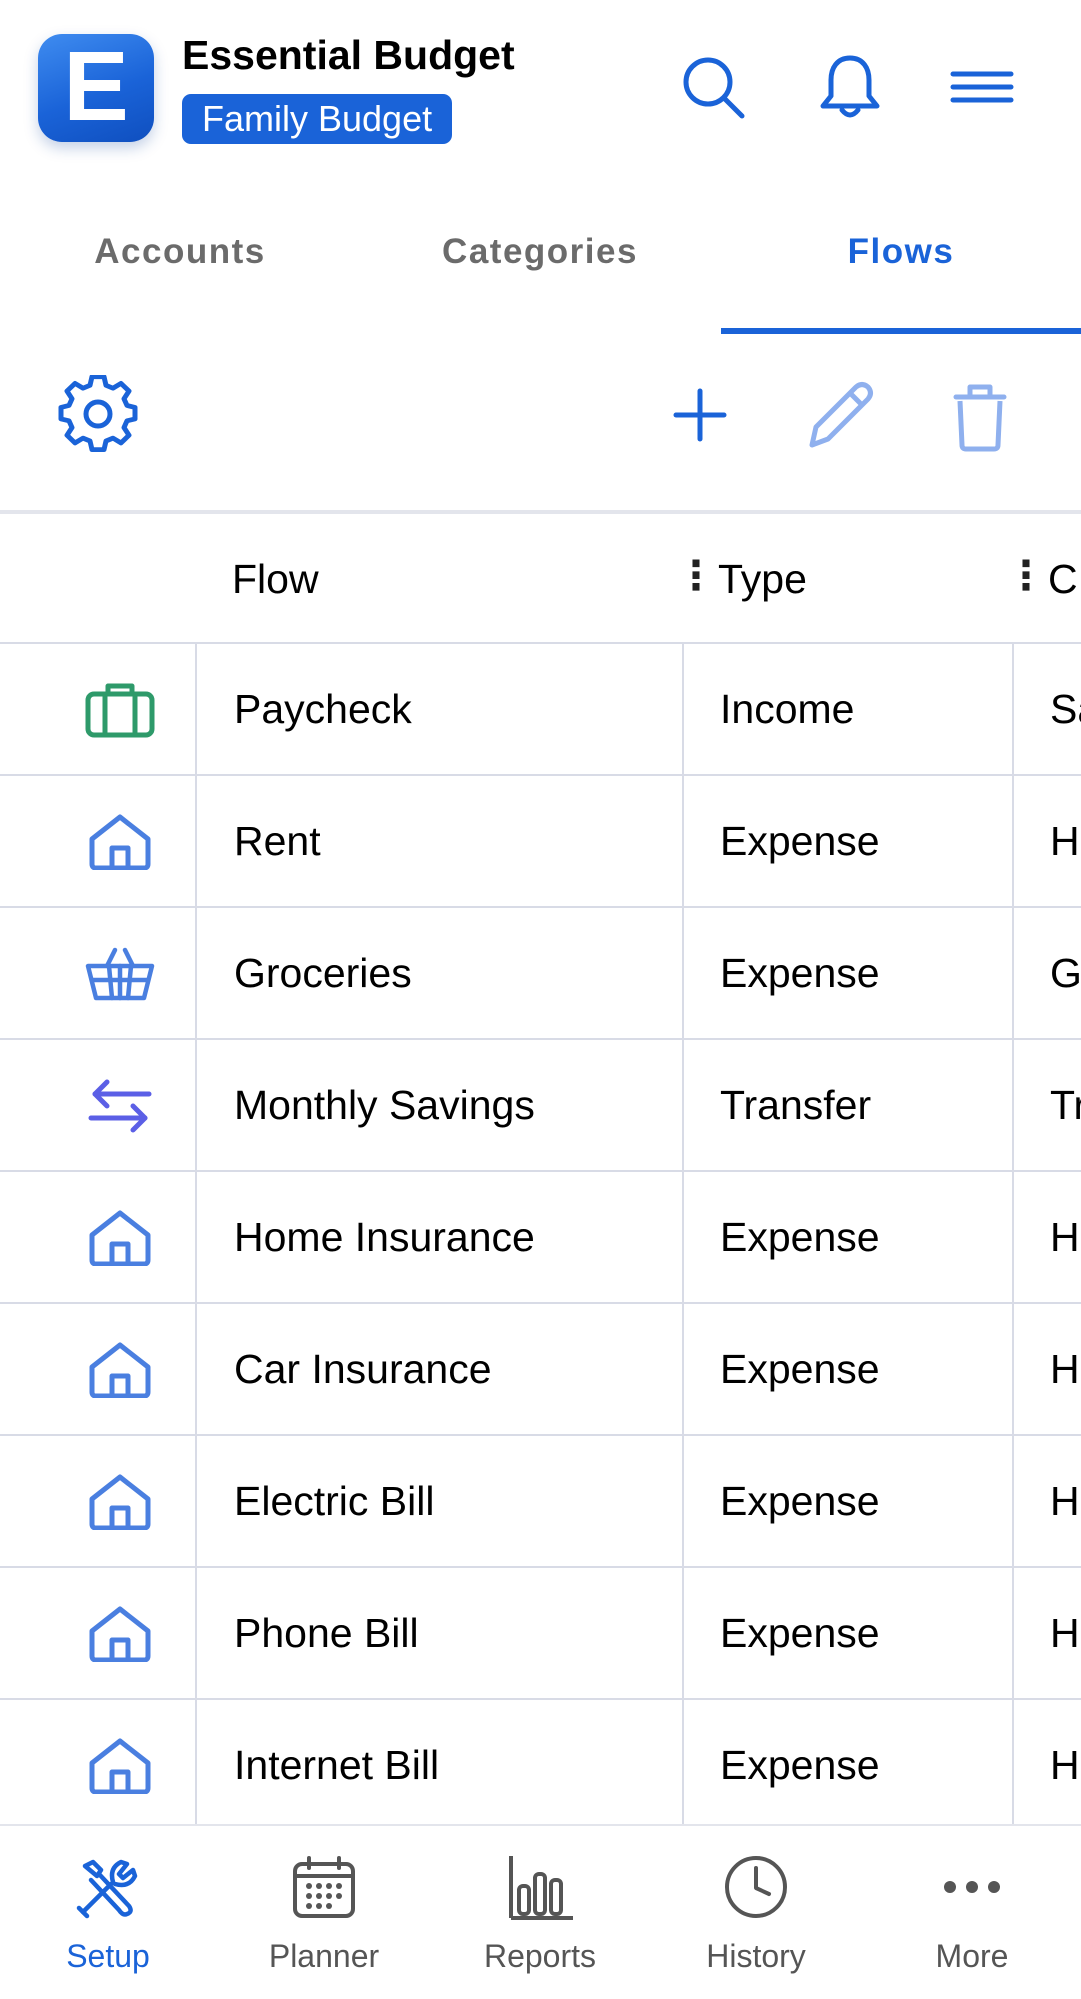  I want to click on tab-bar: Accounts Categories Flows, so click(540, 257).